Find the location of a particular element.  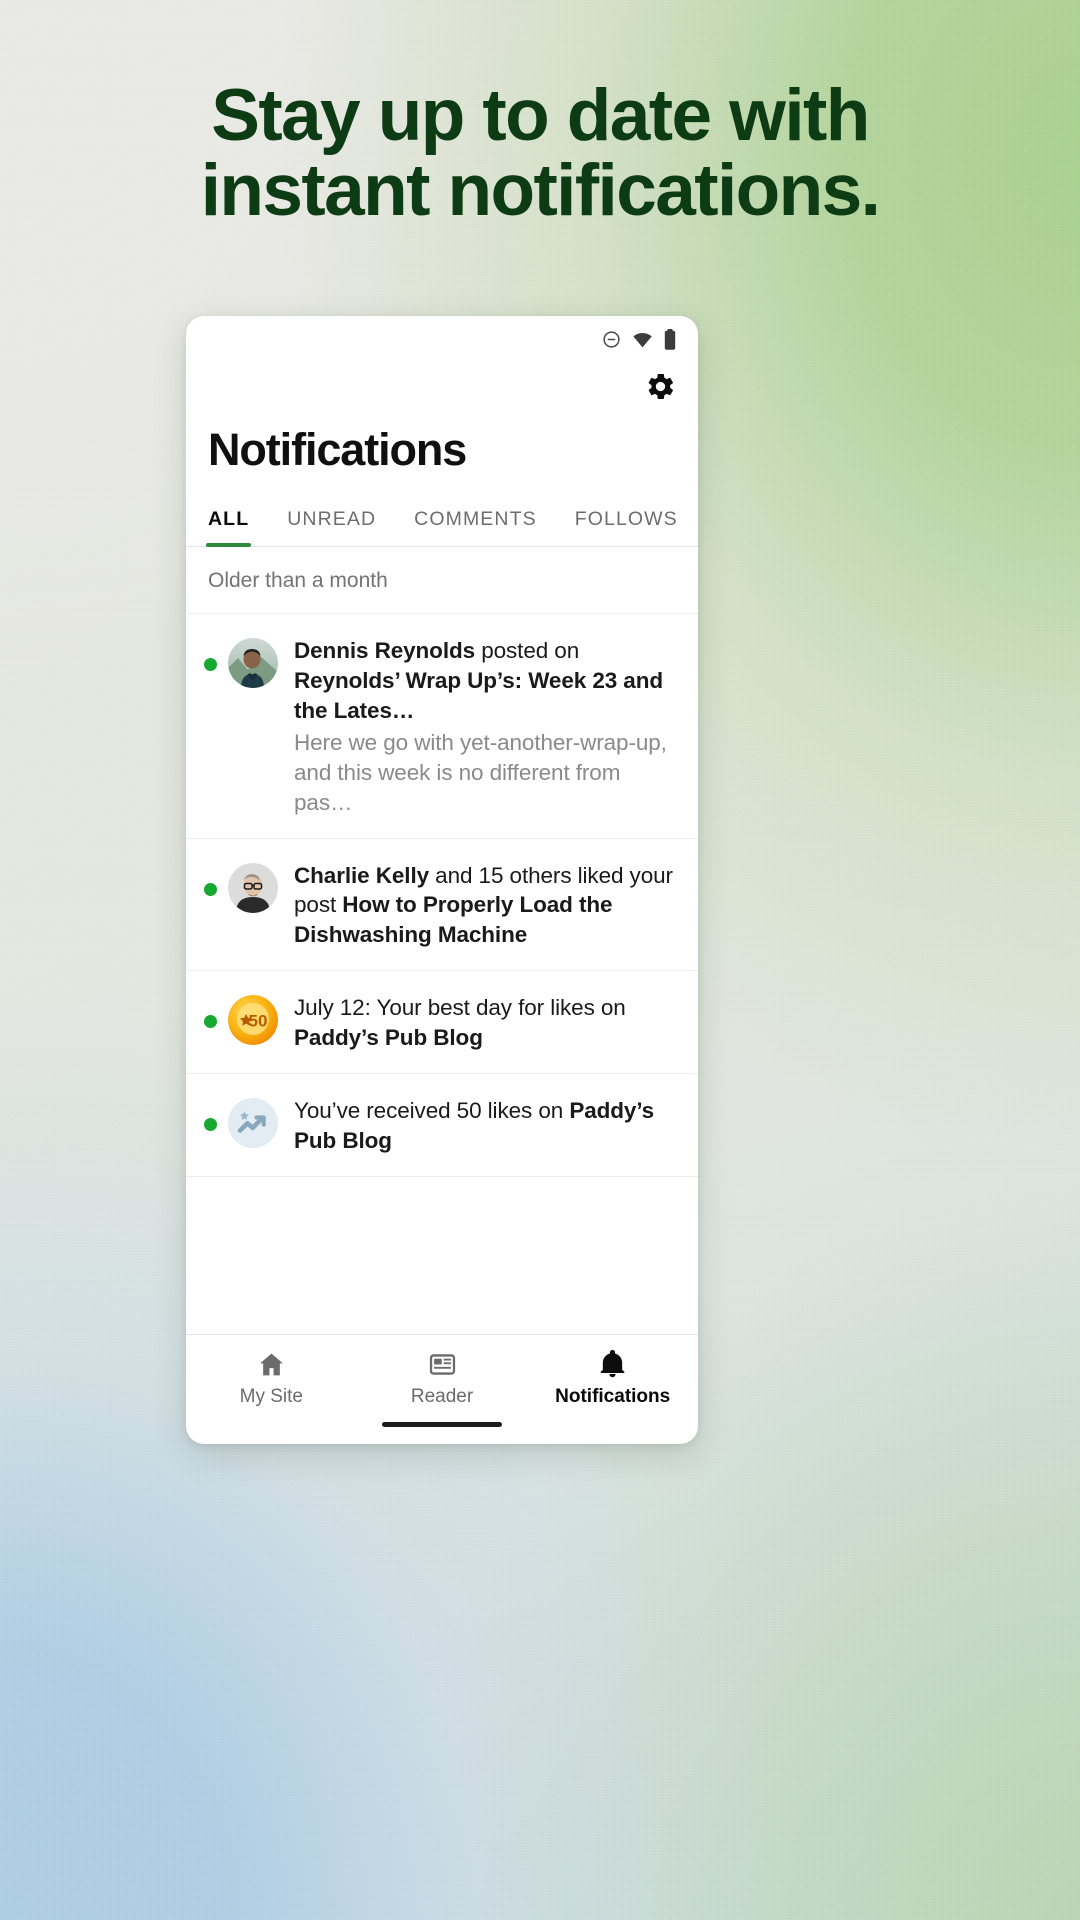

gear-icon is located at coordinates (660, 386).